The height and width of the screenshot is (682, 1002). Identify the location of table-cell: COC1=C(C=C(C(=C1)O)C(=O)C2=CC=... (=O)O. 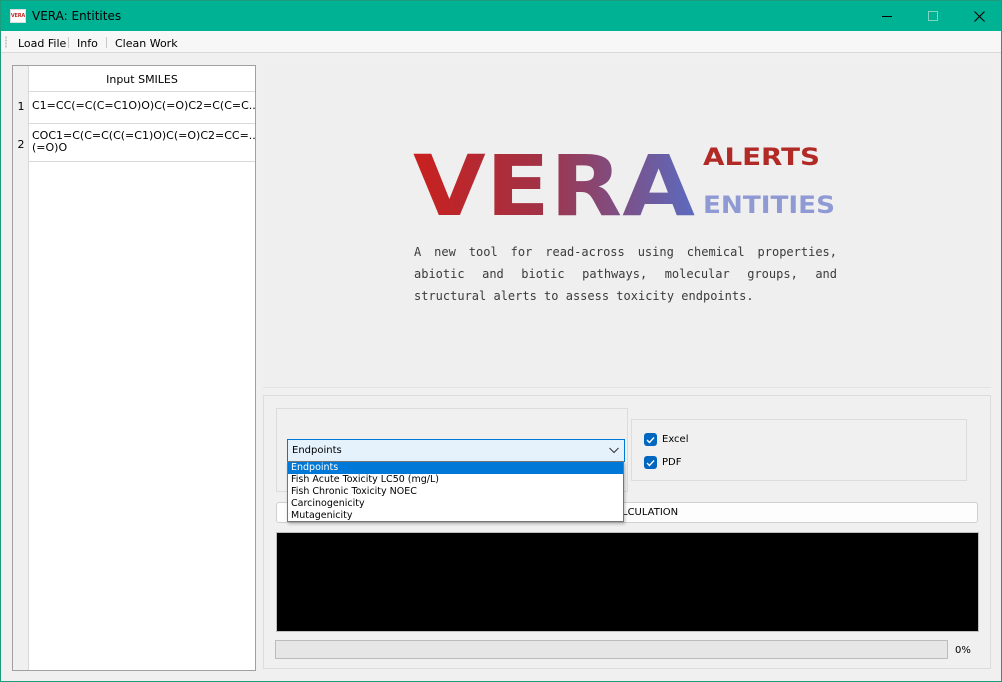
(142, 143).